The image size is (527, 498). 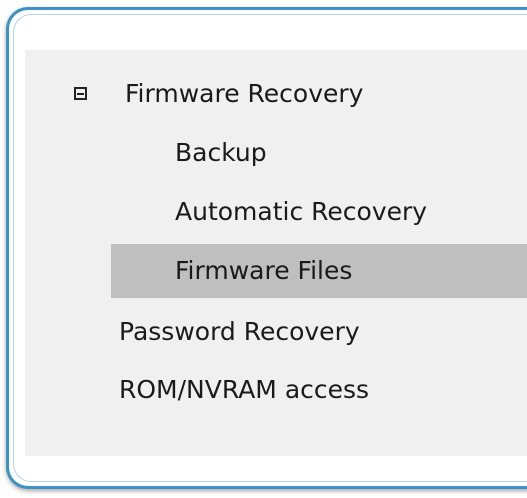 What do you see at coordinates (239, 332) in the screenshot?
I see `tree-item-password-recovery: Password Recovery` at bounding box center [239, 332].